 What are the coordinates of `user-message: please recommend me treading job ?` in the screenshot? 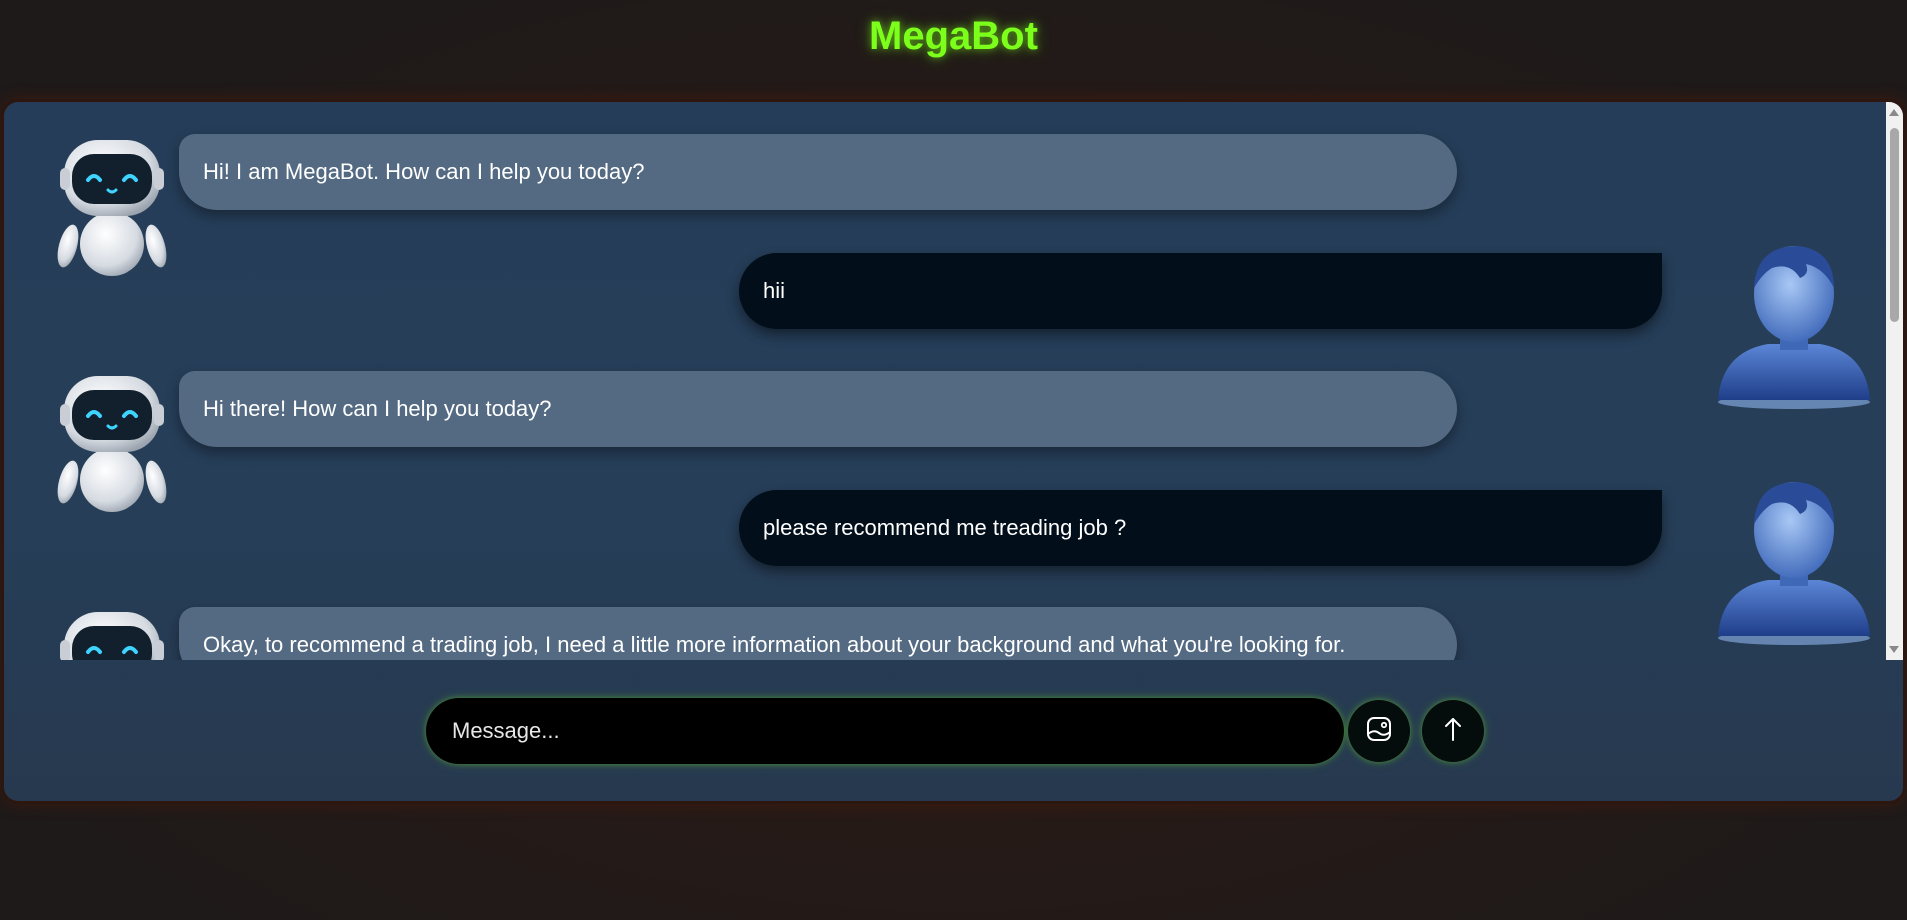 It's located at (1200, 528).